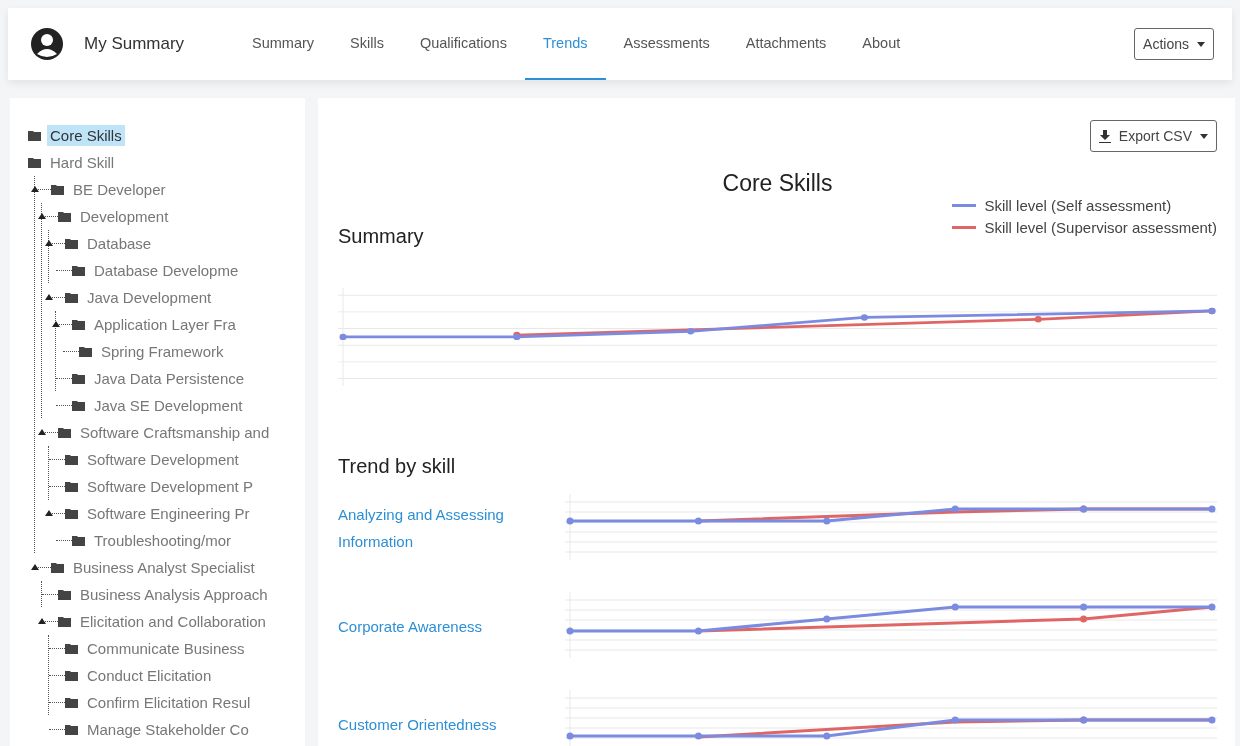  What do you see at coordinates (881, 44) in the screenshot?
I see `nav-tab: About` at bounding box center [881, 44].